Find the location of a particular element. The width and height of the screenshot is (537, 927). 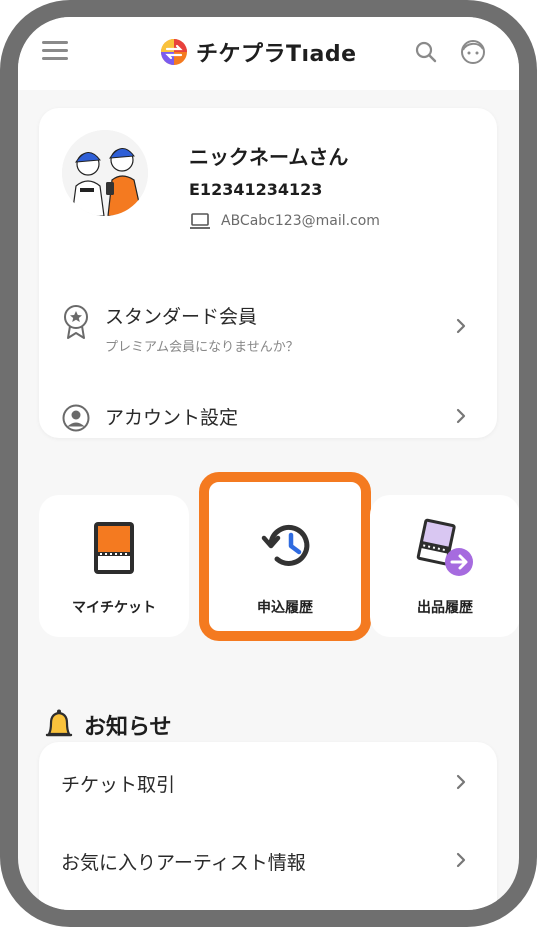

logo-mark-icon is located at coordinates (174, 52).